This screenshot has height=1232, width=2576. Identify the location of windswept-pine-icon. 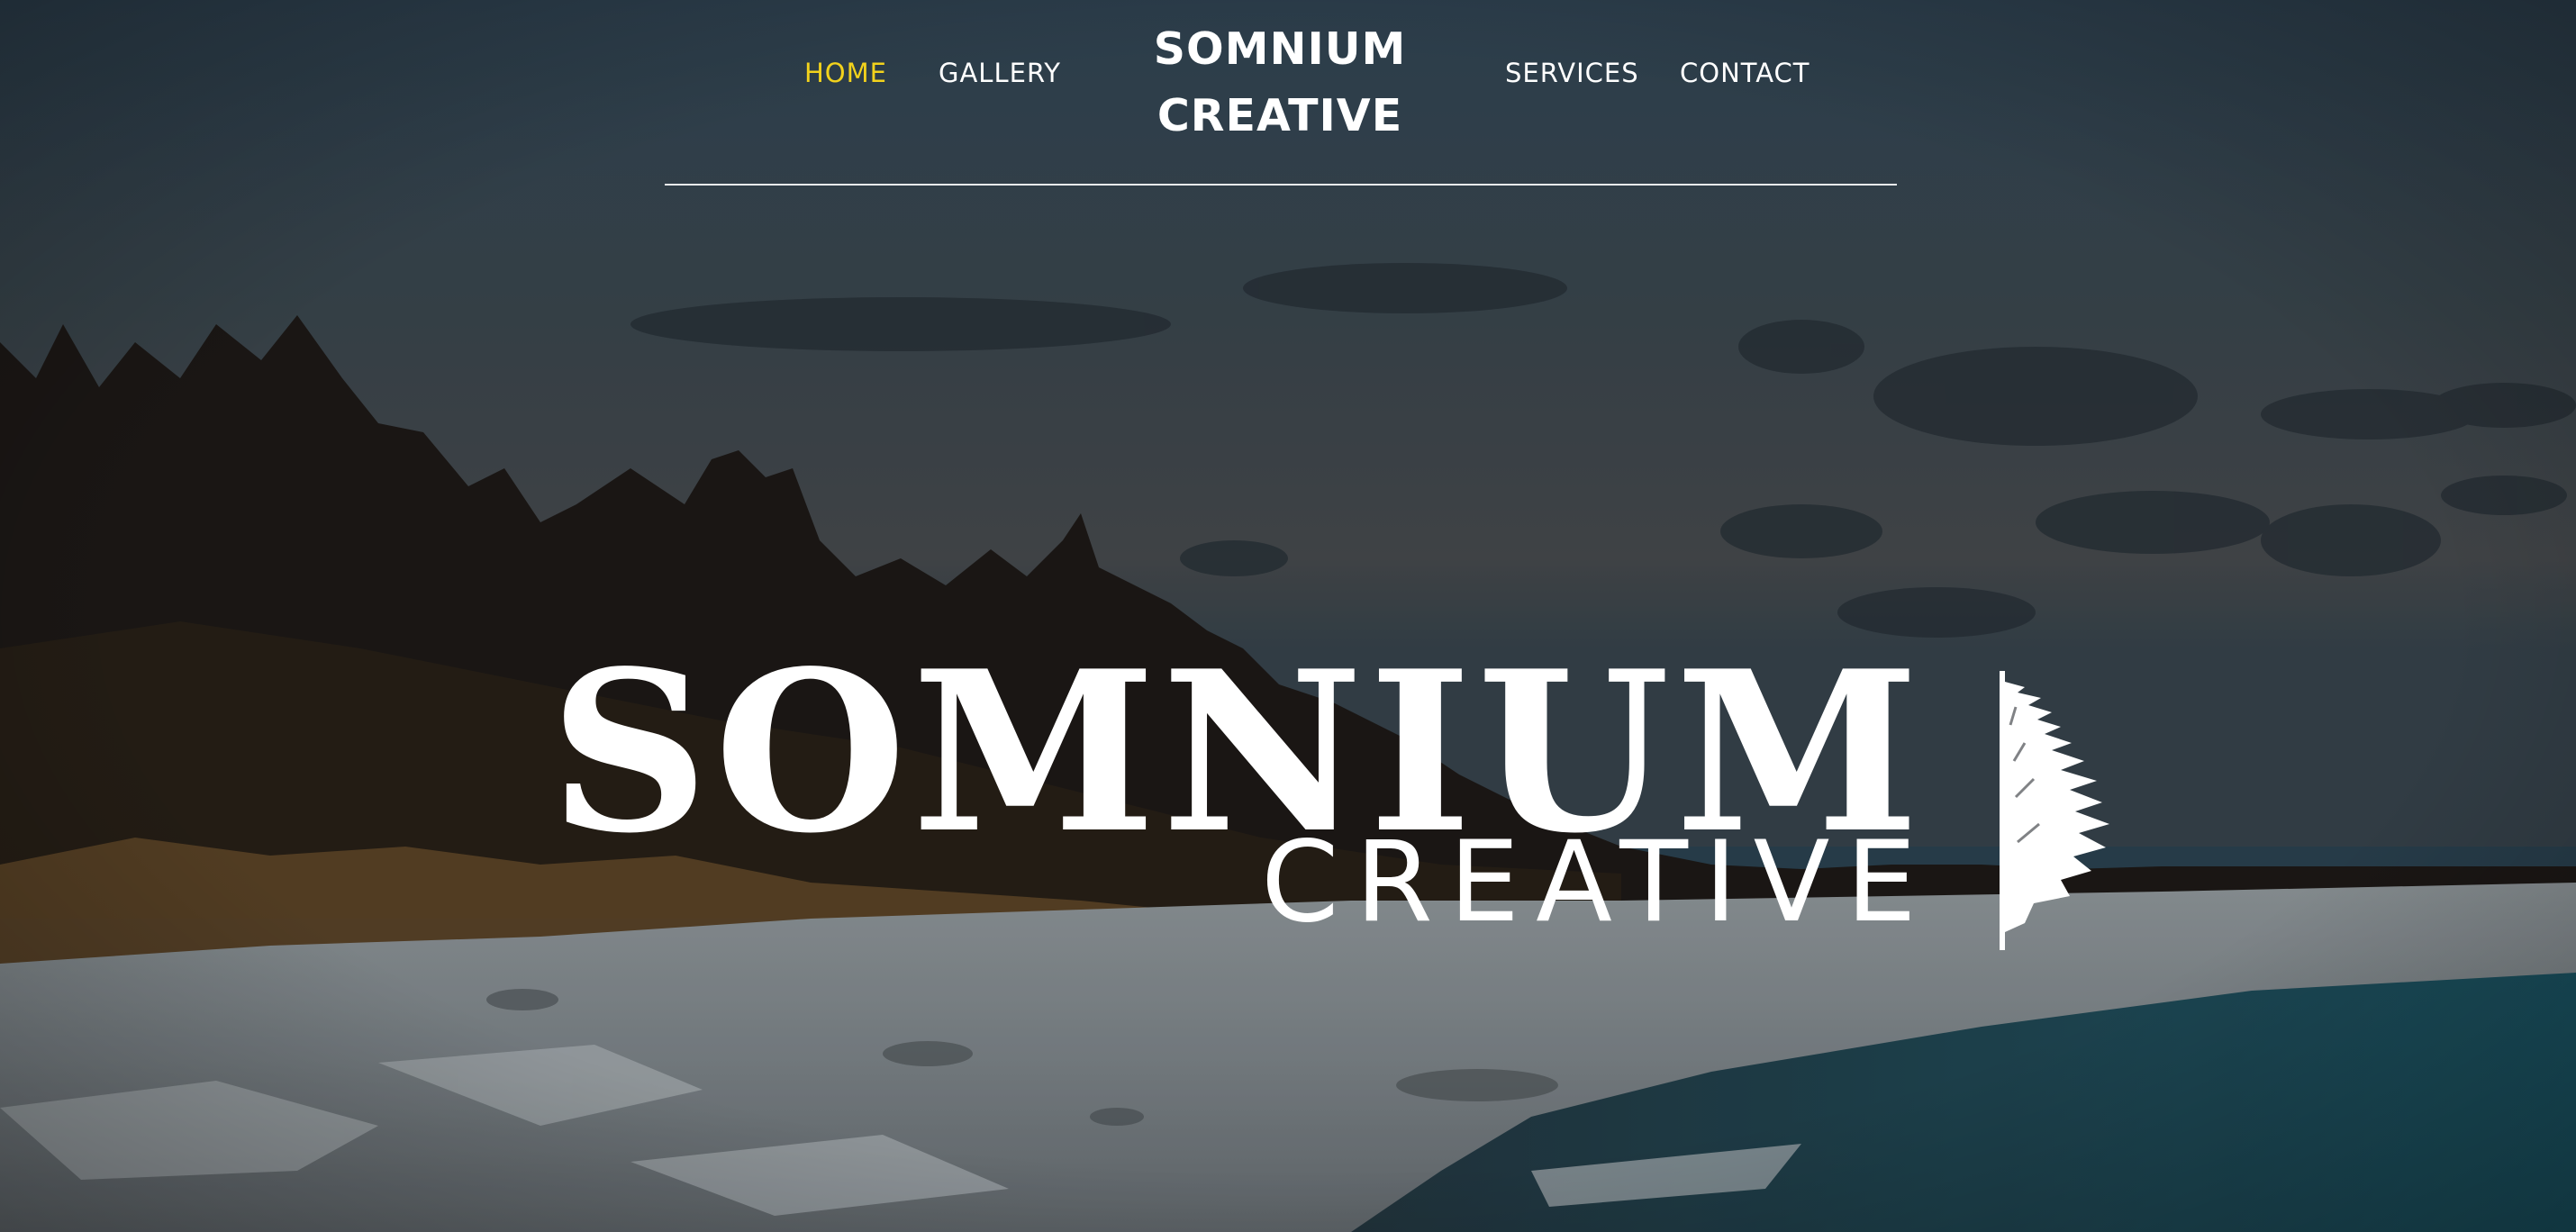
(2054, 810).